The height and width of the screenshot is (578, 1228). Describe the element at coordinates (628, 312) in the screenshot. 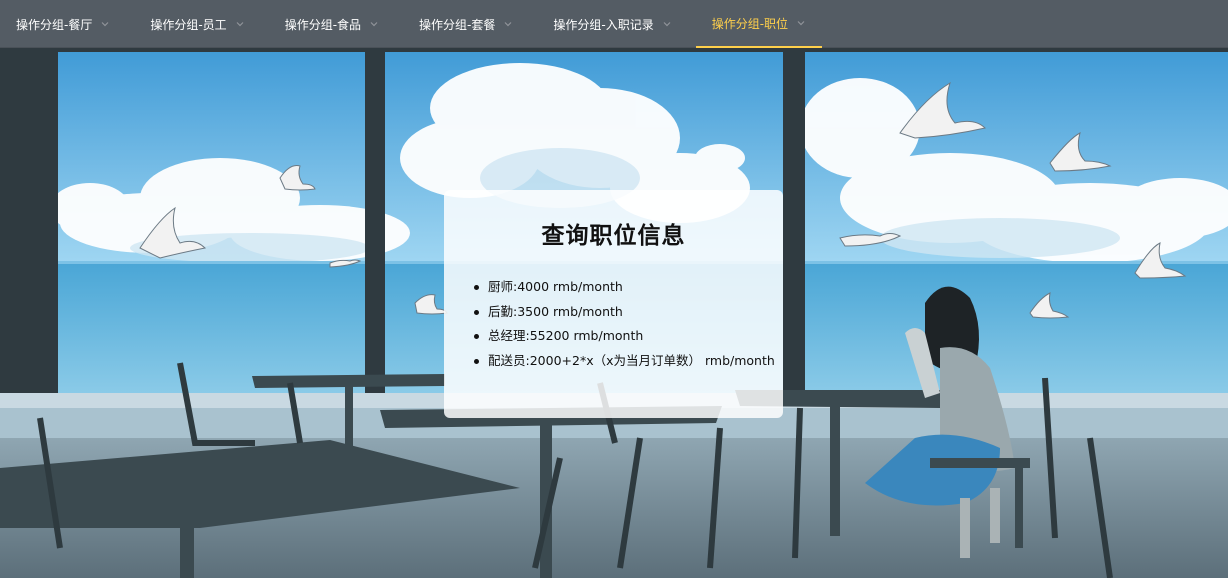

I see `list-item: 后勤:3500 rmb/month` at that location.